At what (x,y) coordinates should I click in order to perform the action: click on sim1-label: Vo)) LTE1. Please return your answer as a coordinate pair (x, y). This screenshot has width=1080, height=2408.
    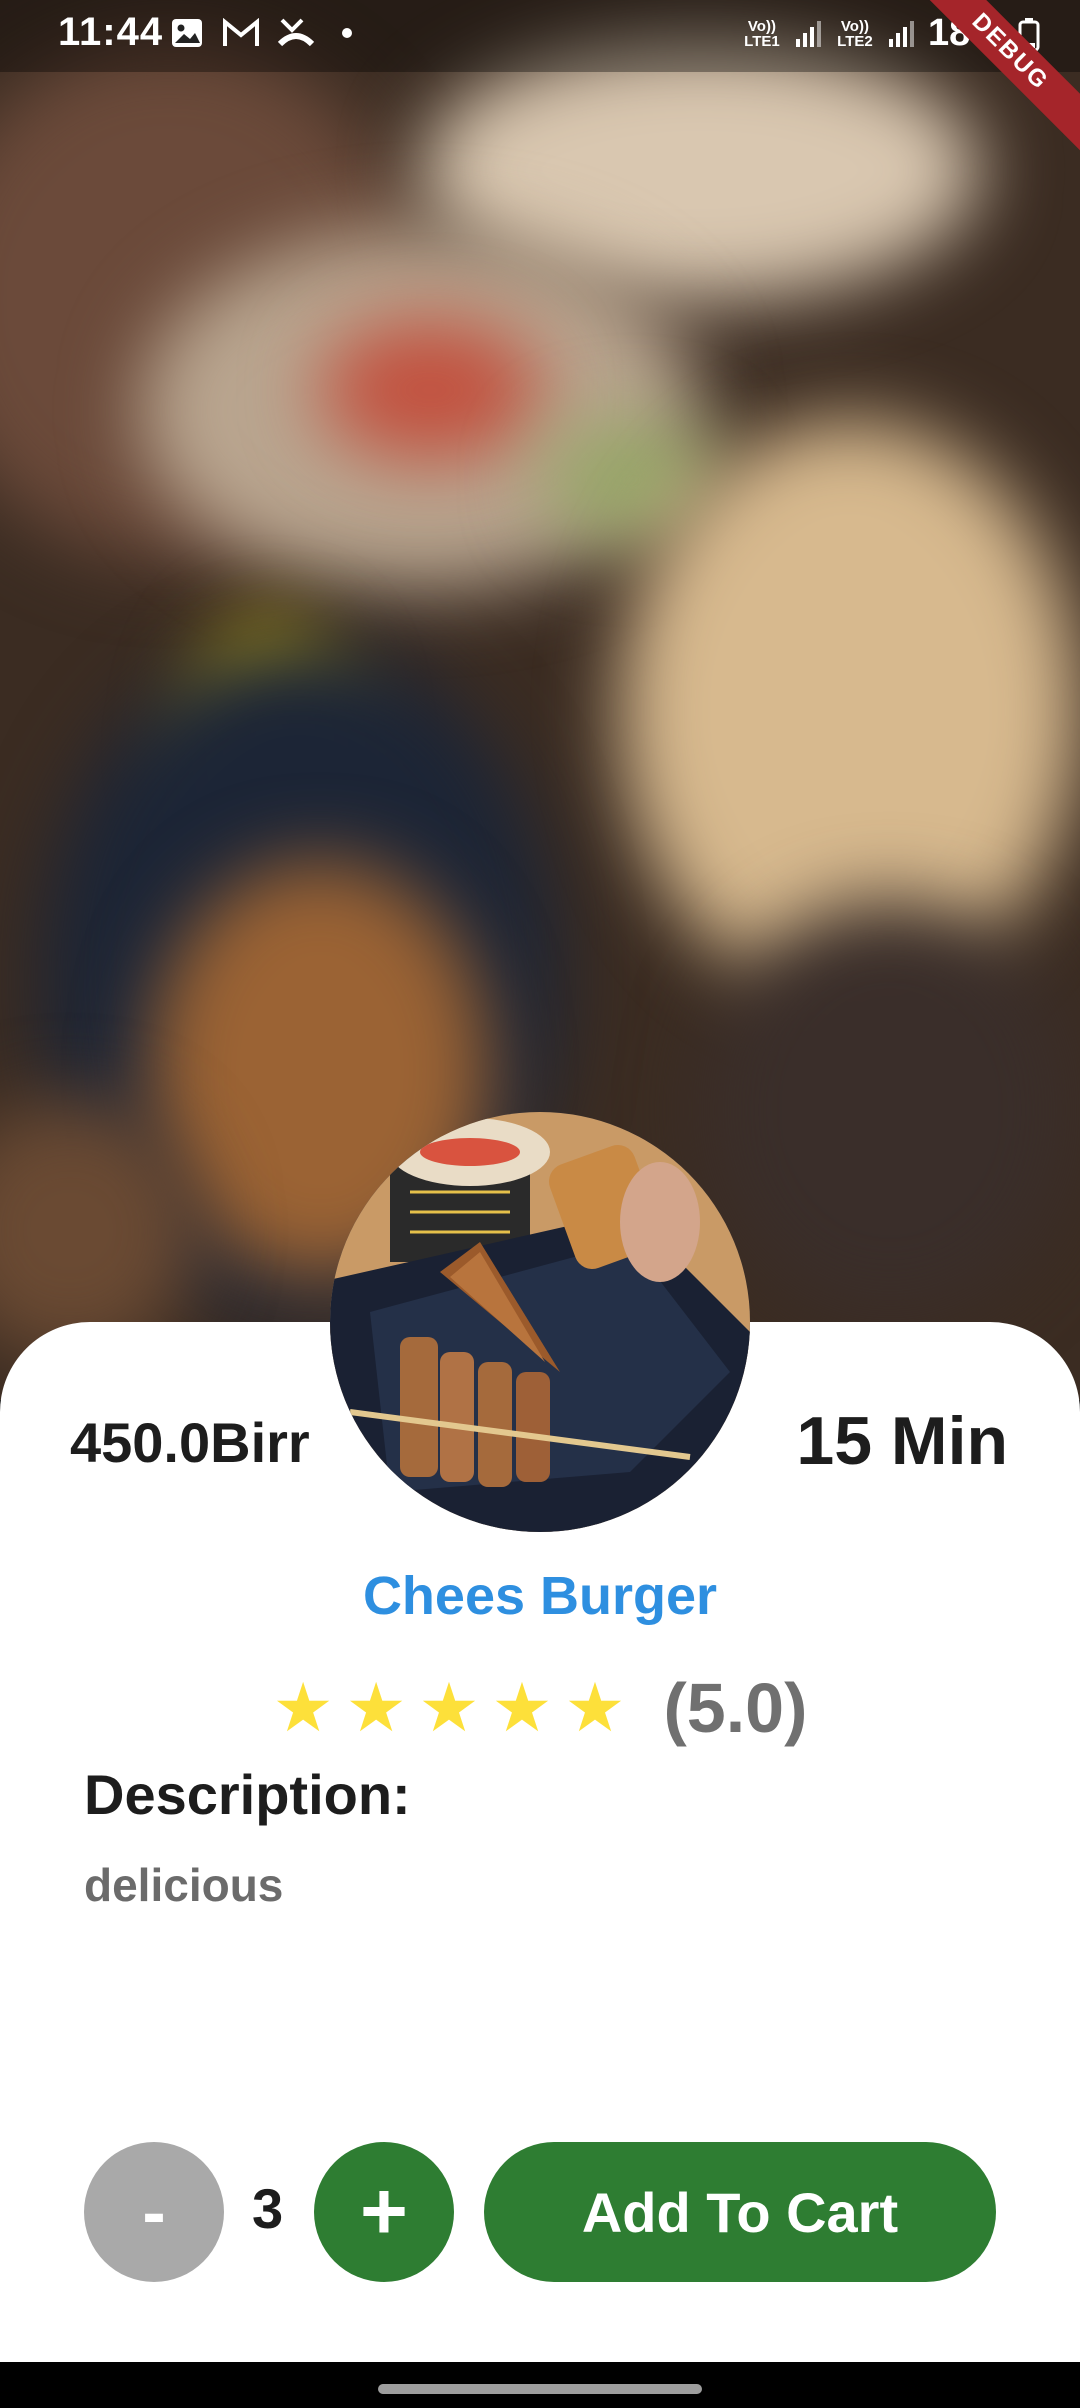
    Looking at the image, I should click on (762, 33).